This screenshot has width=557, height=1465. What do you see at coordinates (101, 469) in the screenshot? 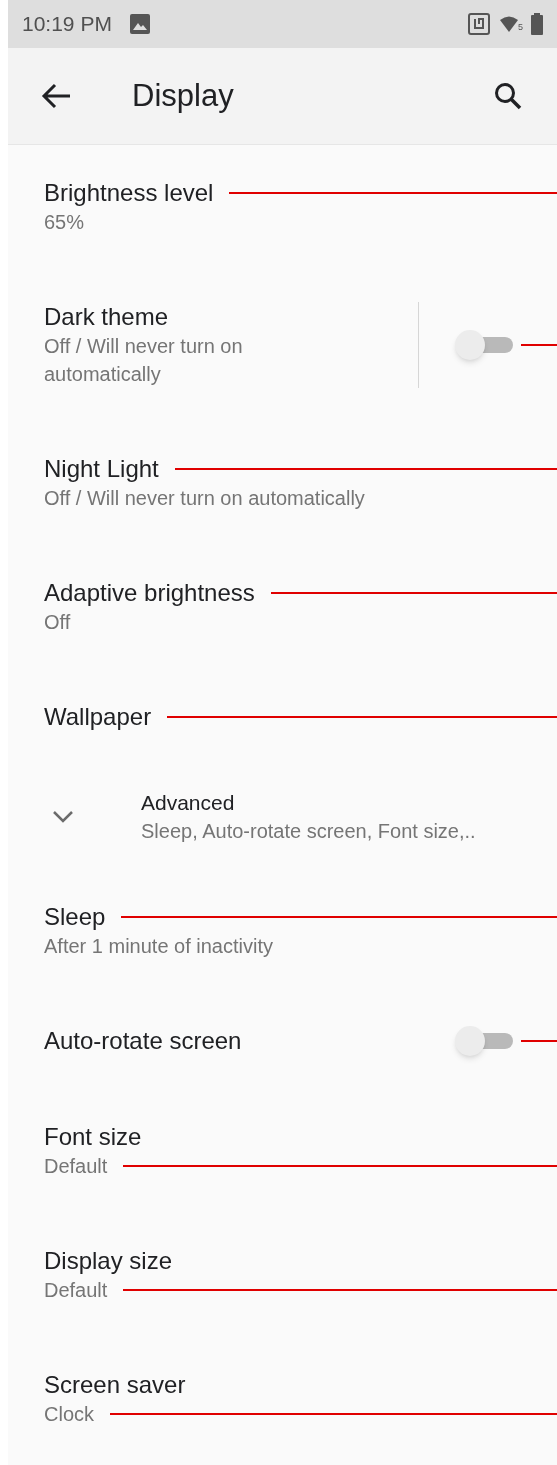
I see `setting-title: Night Light` at bounding box center [101, 469].